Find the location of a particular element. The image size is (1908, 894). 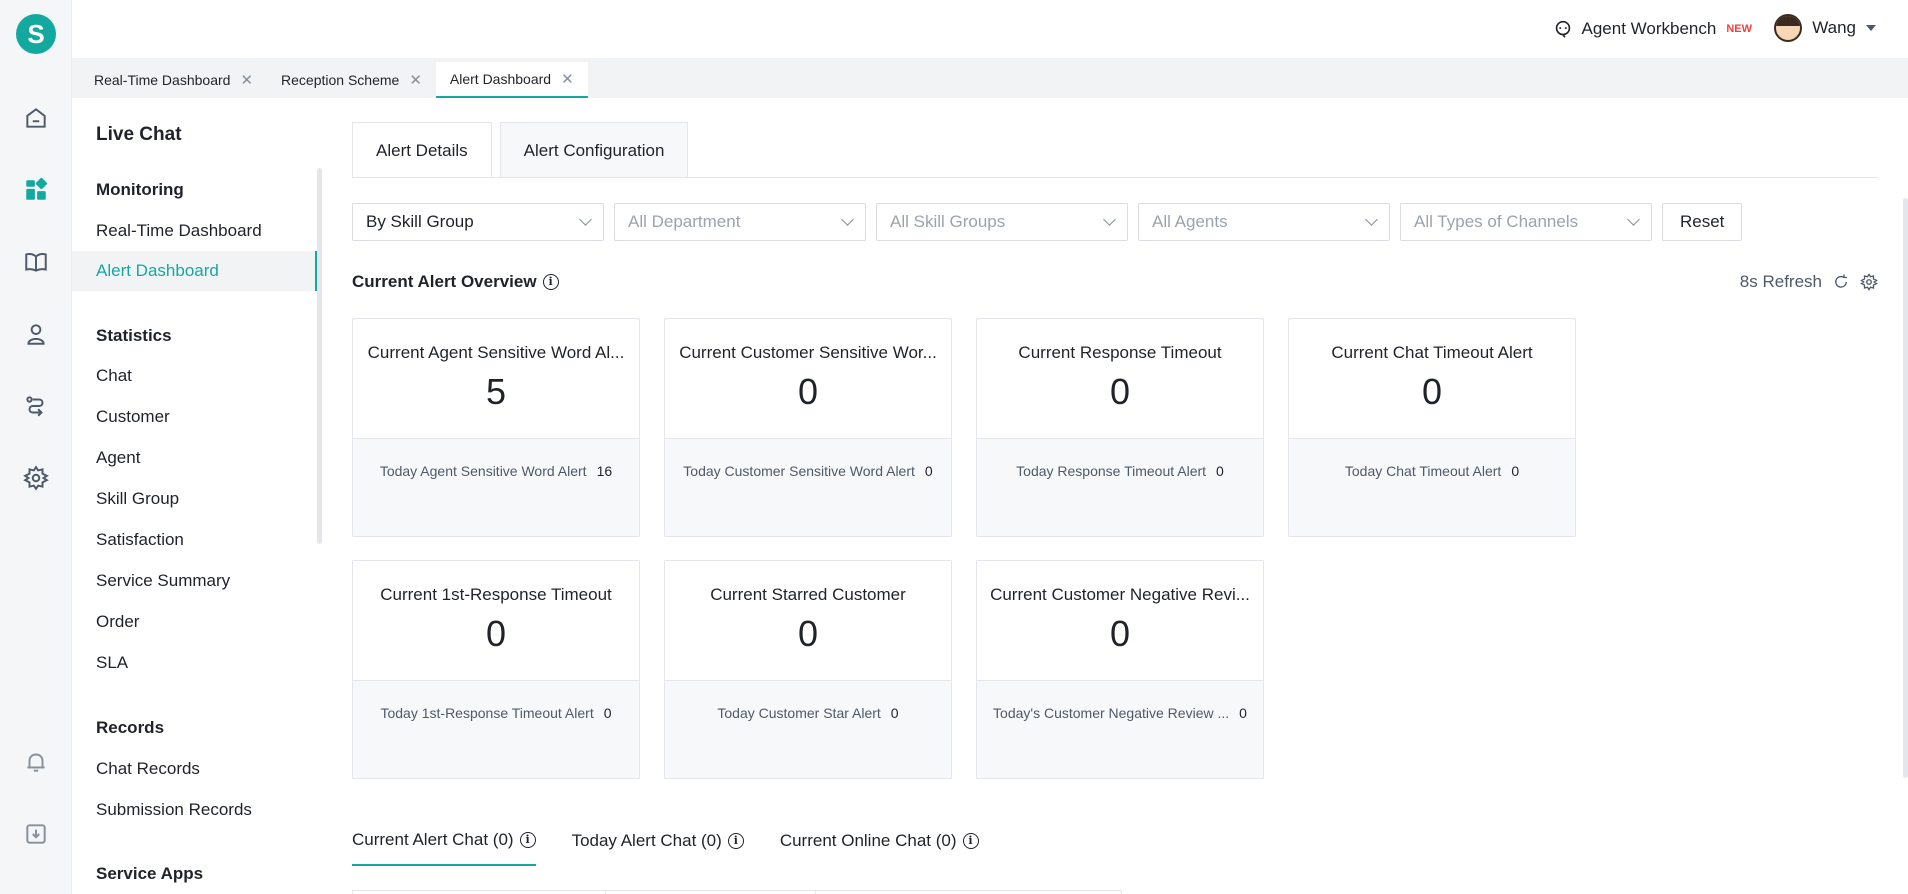

nav-group-statistics: Statistics is located at coordinates (134, 335).